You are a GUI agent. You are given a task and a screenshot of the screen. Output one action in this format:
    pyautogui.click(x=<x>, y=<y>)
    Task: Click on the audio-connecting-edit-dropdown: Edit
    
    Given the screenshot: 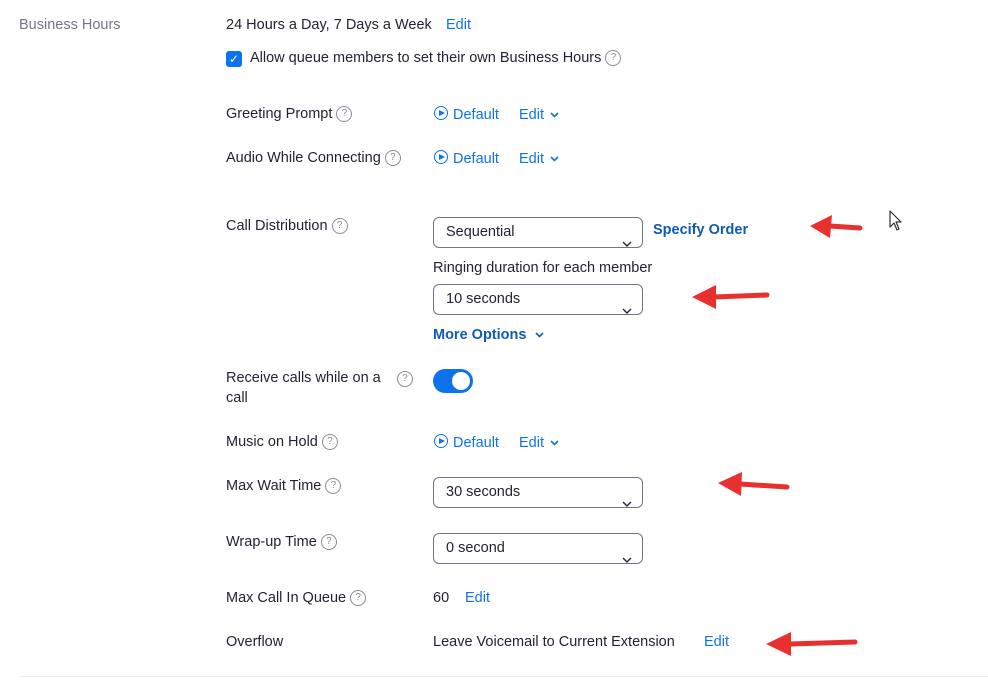 What is the action you would take?
    pyautogui.click(x=539, y=158)
    